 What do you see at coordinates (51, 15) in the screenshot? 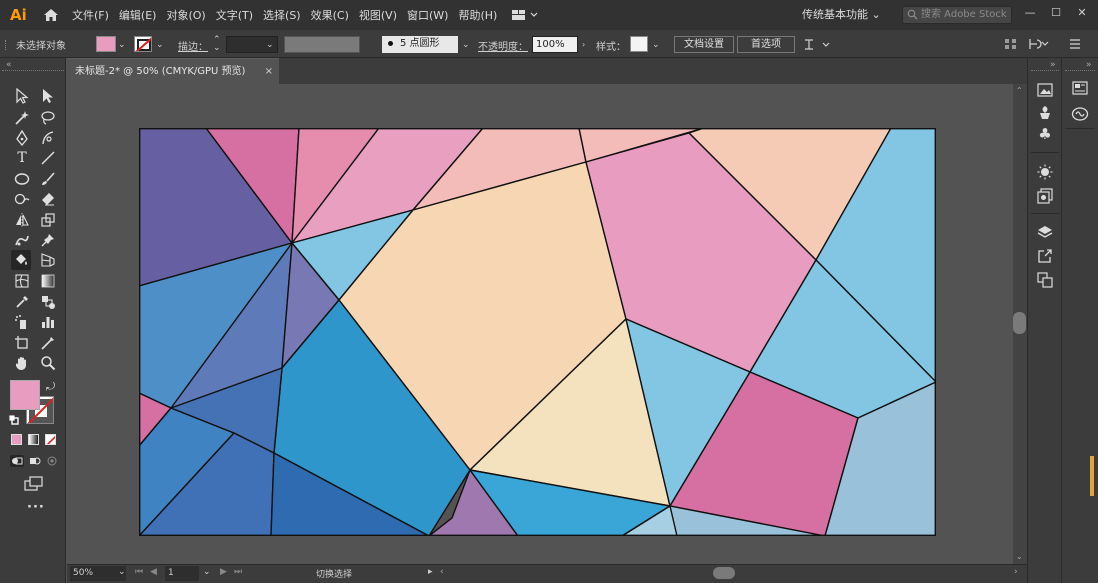
I see `home-icon` at bounding box center [51, 15].